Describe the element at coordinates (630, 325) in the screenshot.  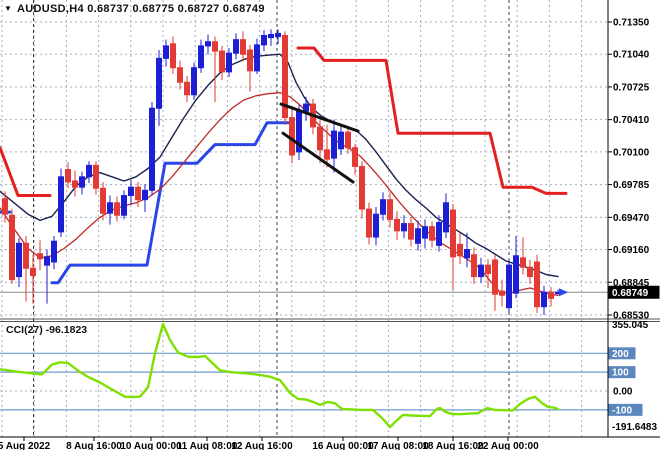
I see `cci-max-label: 355.045` at that location.